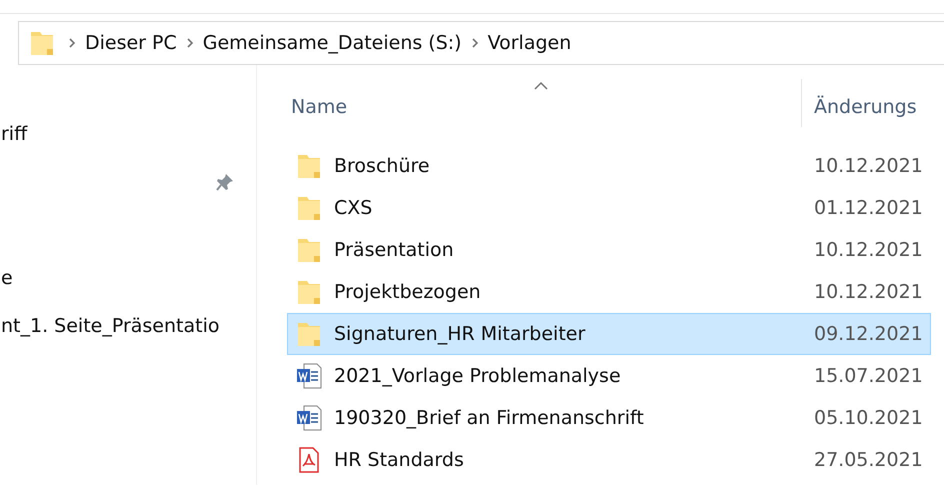 This screenshot has width=944, height=486. What do you see at coordinates (609, 334) in the screenshot?
I see `file-row: Signaturen_HR Mitarbeiter 09.12.2021` at bounding box center [609, 334].